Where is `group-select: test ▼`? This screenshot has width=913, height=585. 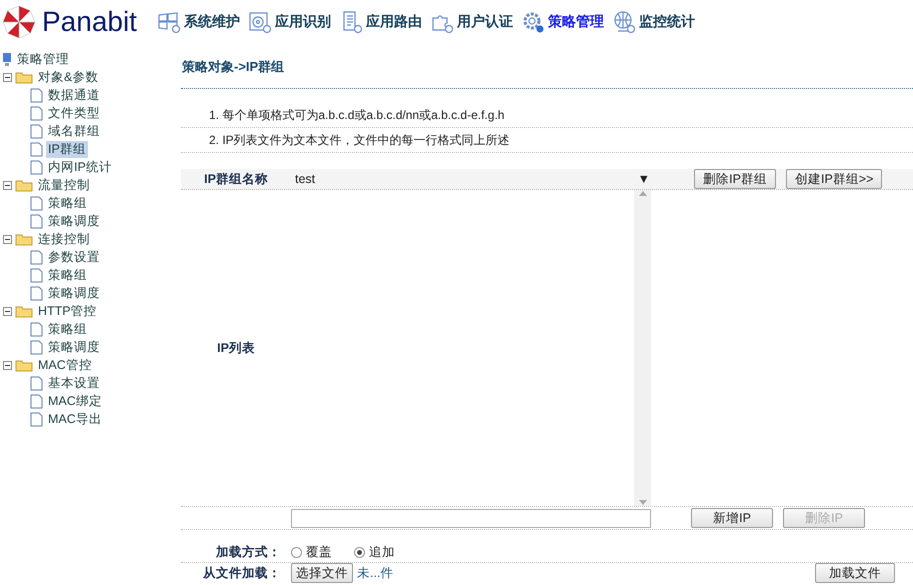 group-select: test ▼ is located at coordinates (472, 179).